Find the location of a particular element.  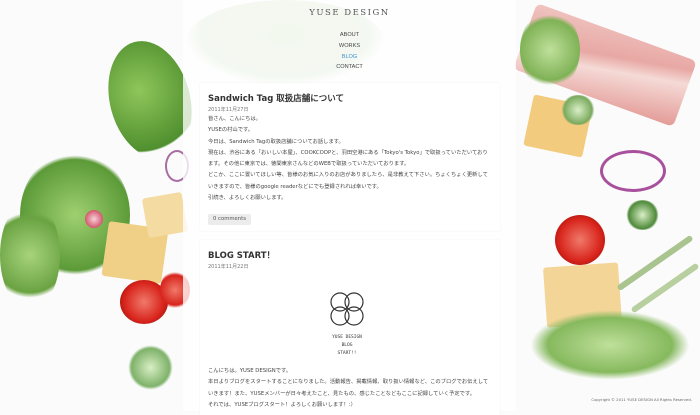

post-date: 2011年11月22日 is located at coordinates (228, 267).